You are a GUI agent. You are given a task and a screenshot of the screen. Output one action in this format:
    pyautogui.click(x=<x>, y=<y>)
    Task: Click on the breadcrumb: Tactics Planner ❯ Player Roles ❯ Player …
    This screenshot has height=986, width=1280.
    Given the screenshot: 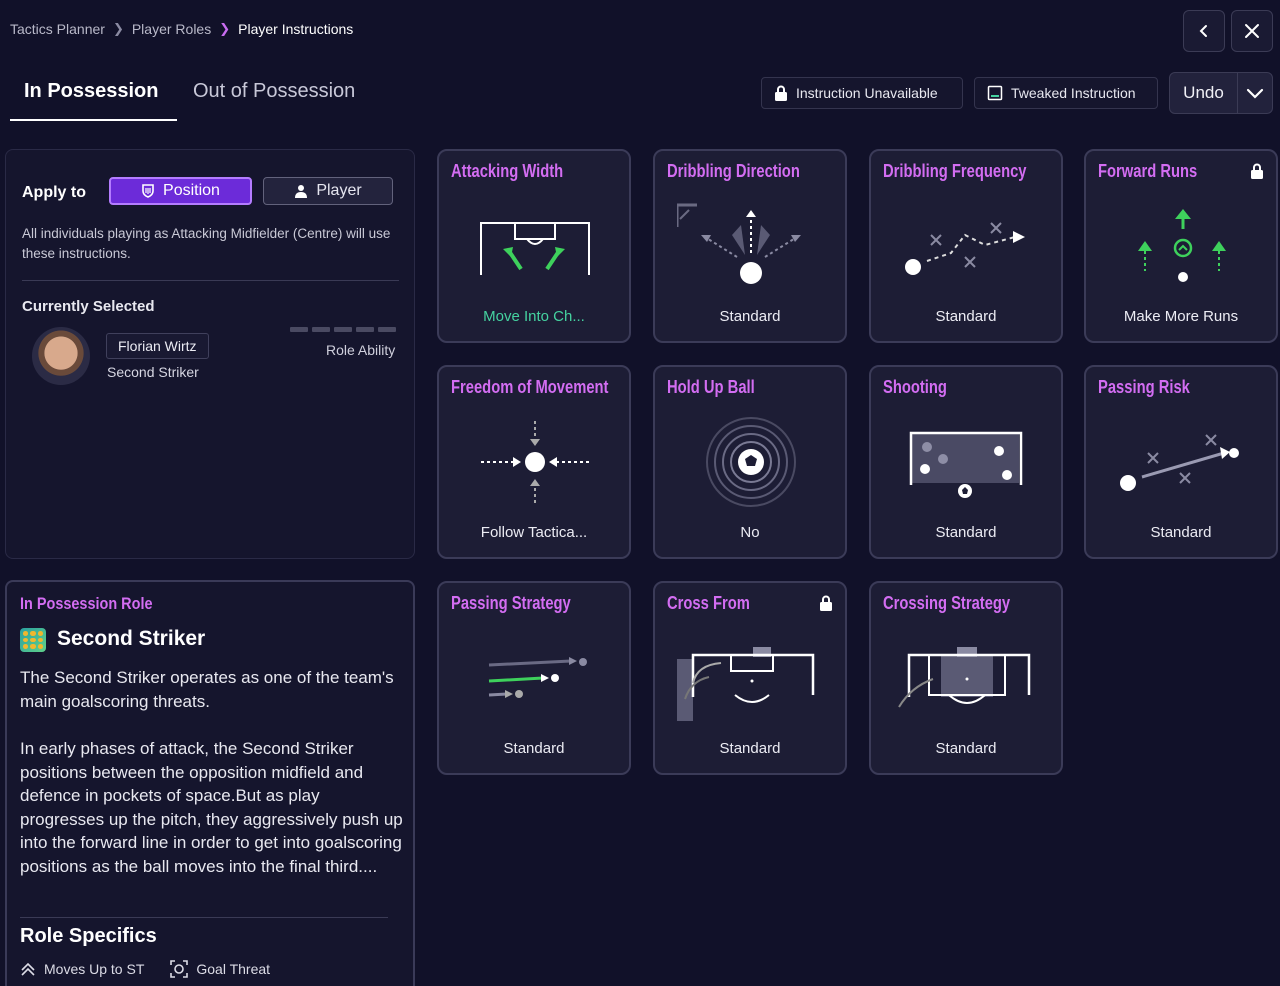 What is the action you would take?
    pyautogui.click(x=181, y=29)
    